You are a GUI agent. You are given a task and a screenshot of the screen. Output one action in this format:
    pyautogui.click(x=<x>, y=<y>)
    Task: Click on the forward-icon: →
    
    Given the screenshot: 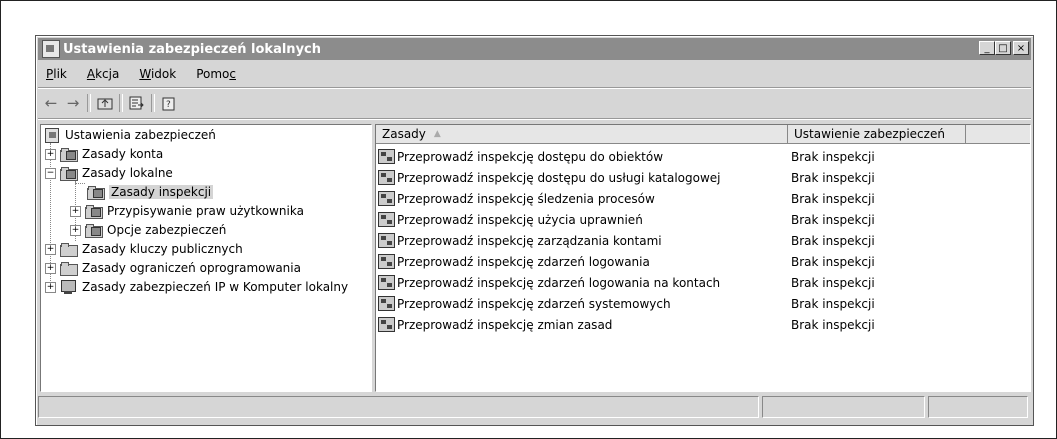 What is the action you would take?
    pyautogui.click(x=73, y=103)
    